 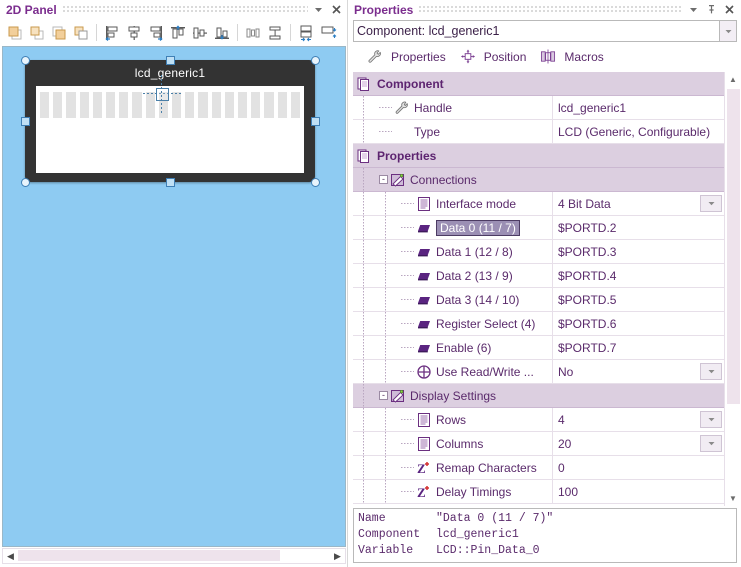 I want to click on resize-handle-top-center, so click(x=170, y=60).